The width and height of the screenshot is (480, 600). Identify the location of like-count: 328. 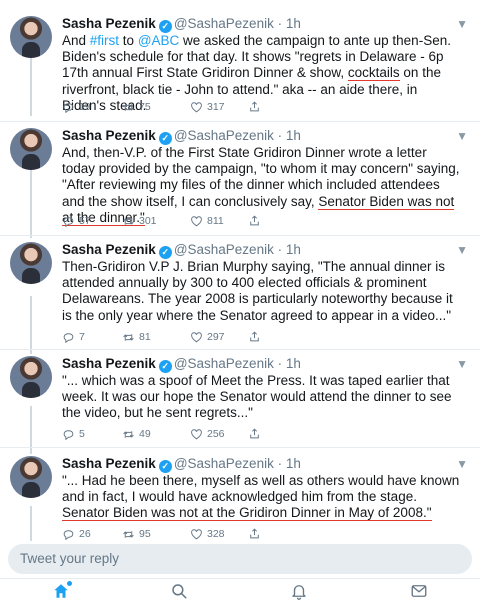
(216, 534).